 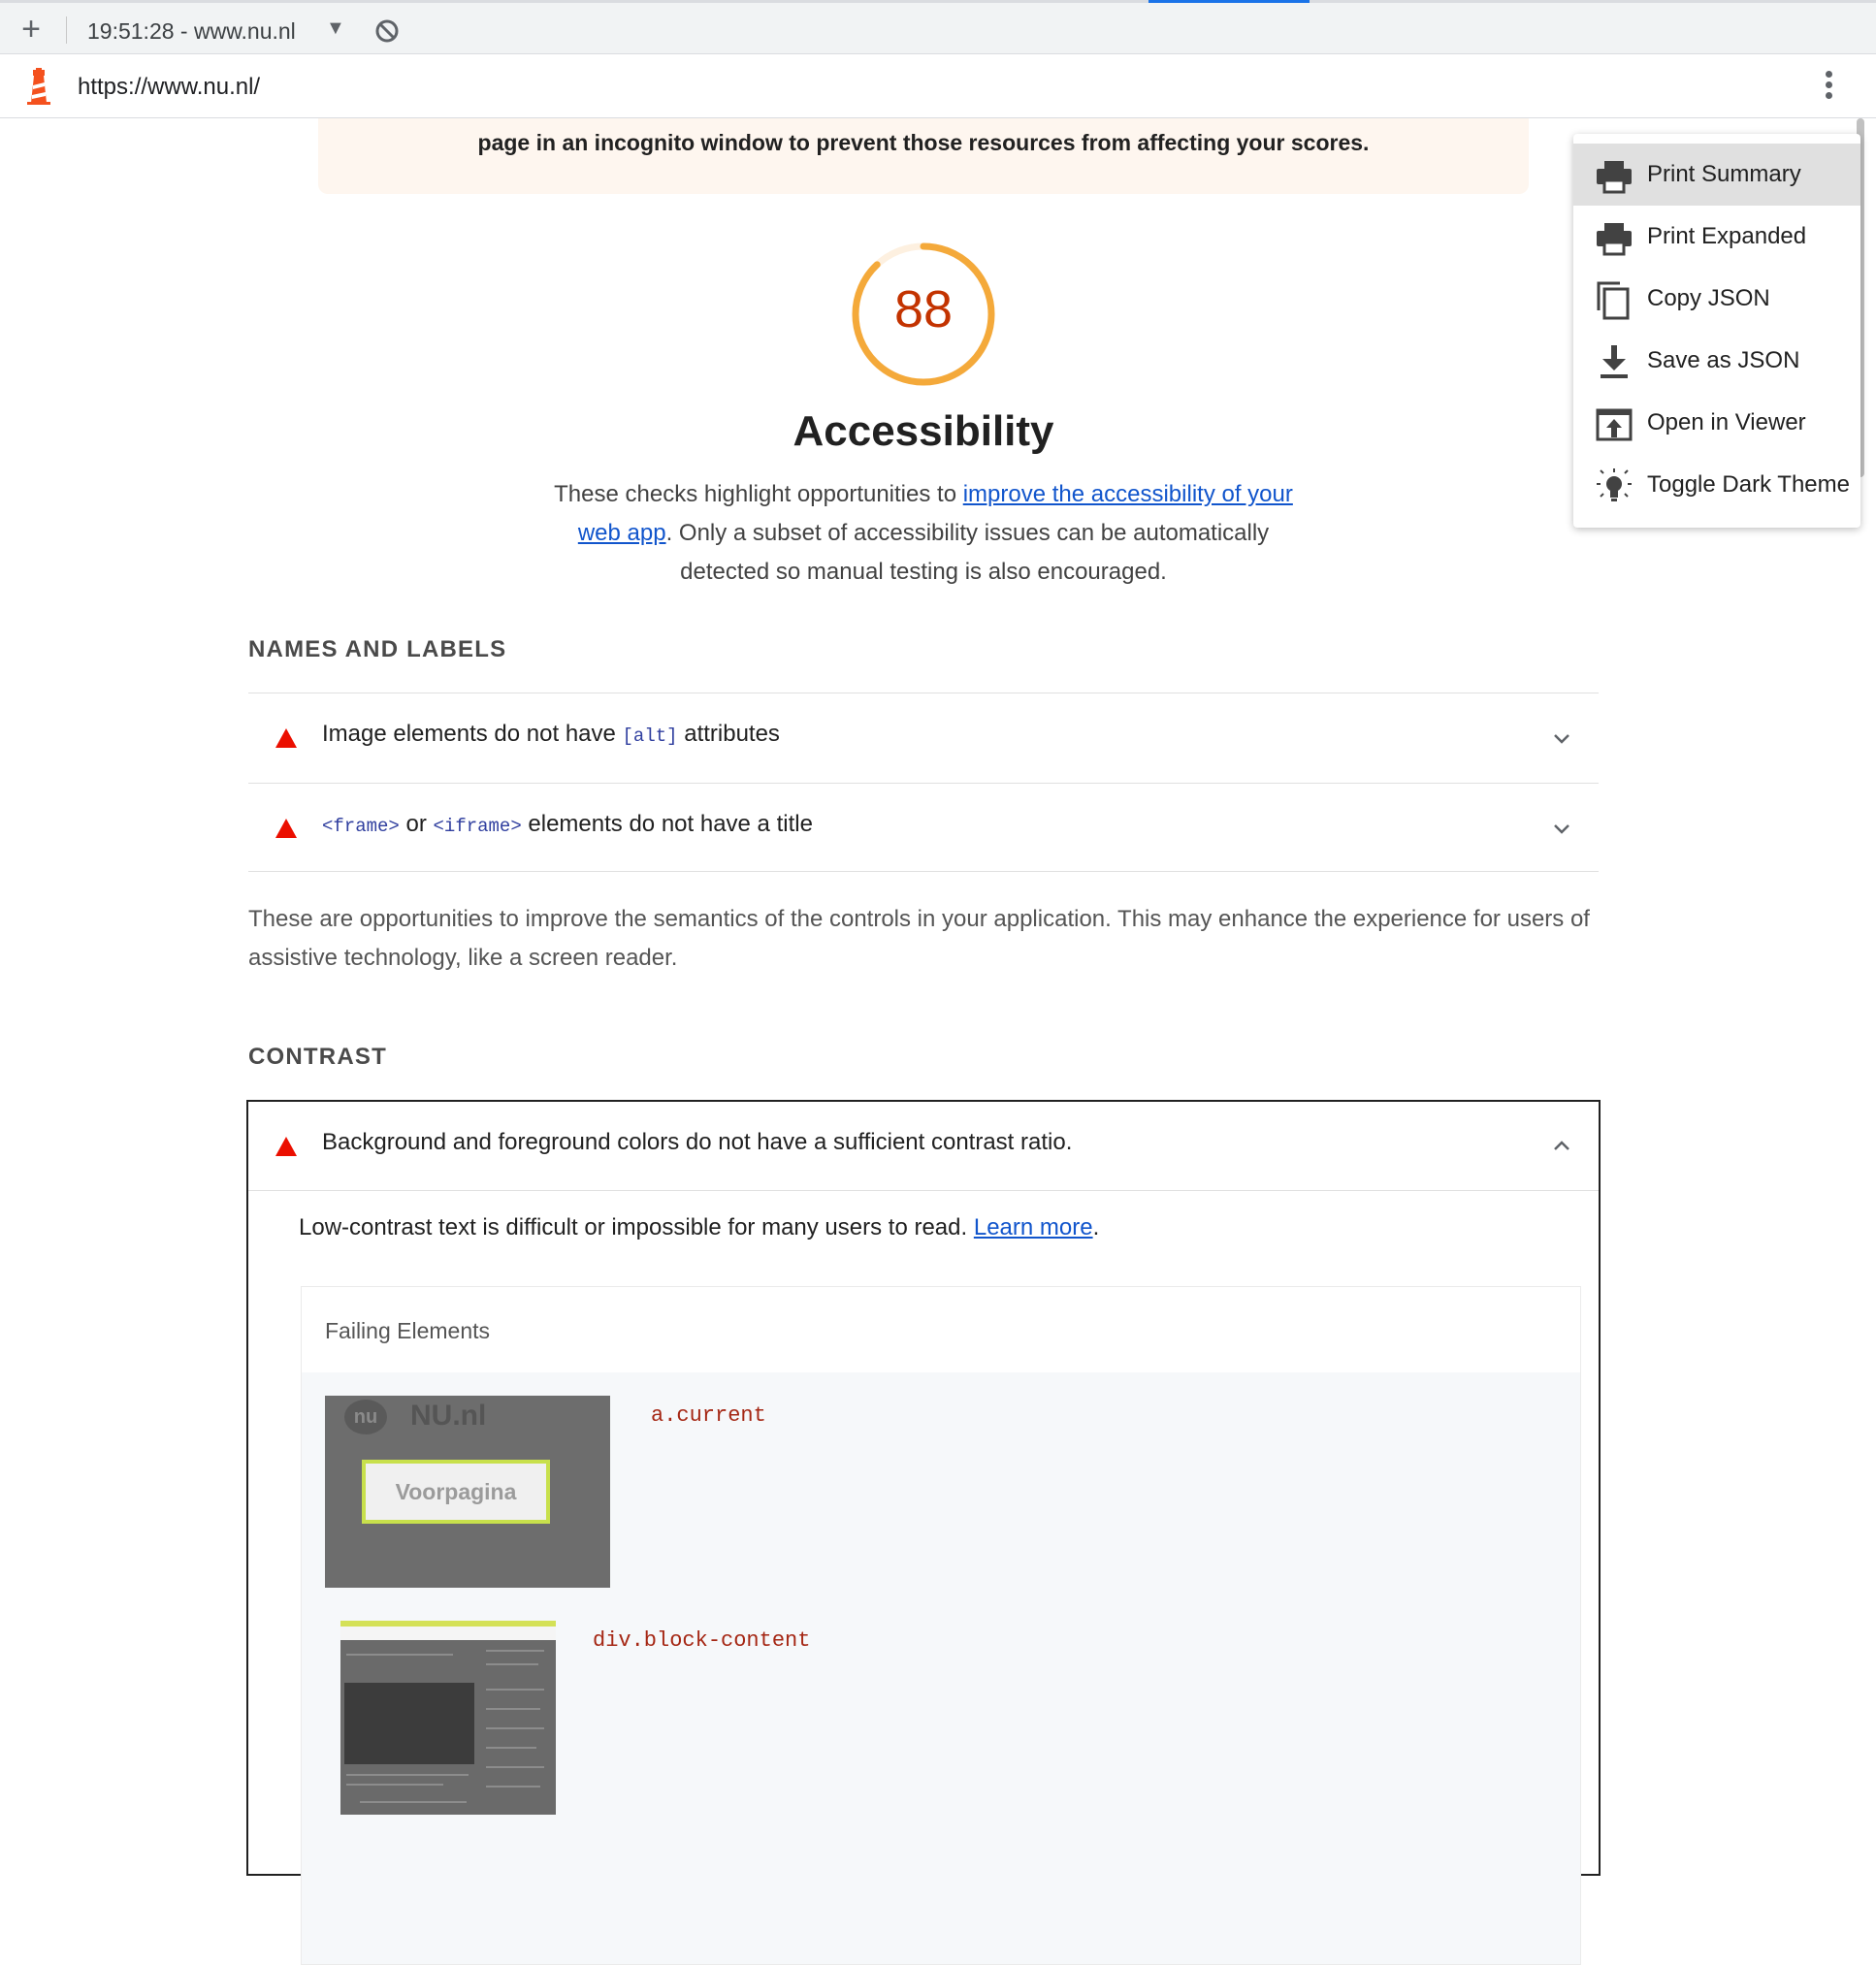 I want to click on active-tab-indicator, so click(x=1229, y=1).